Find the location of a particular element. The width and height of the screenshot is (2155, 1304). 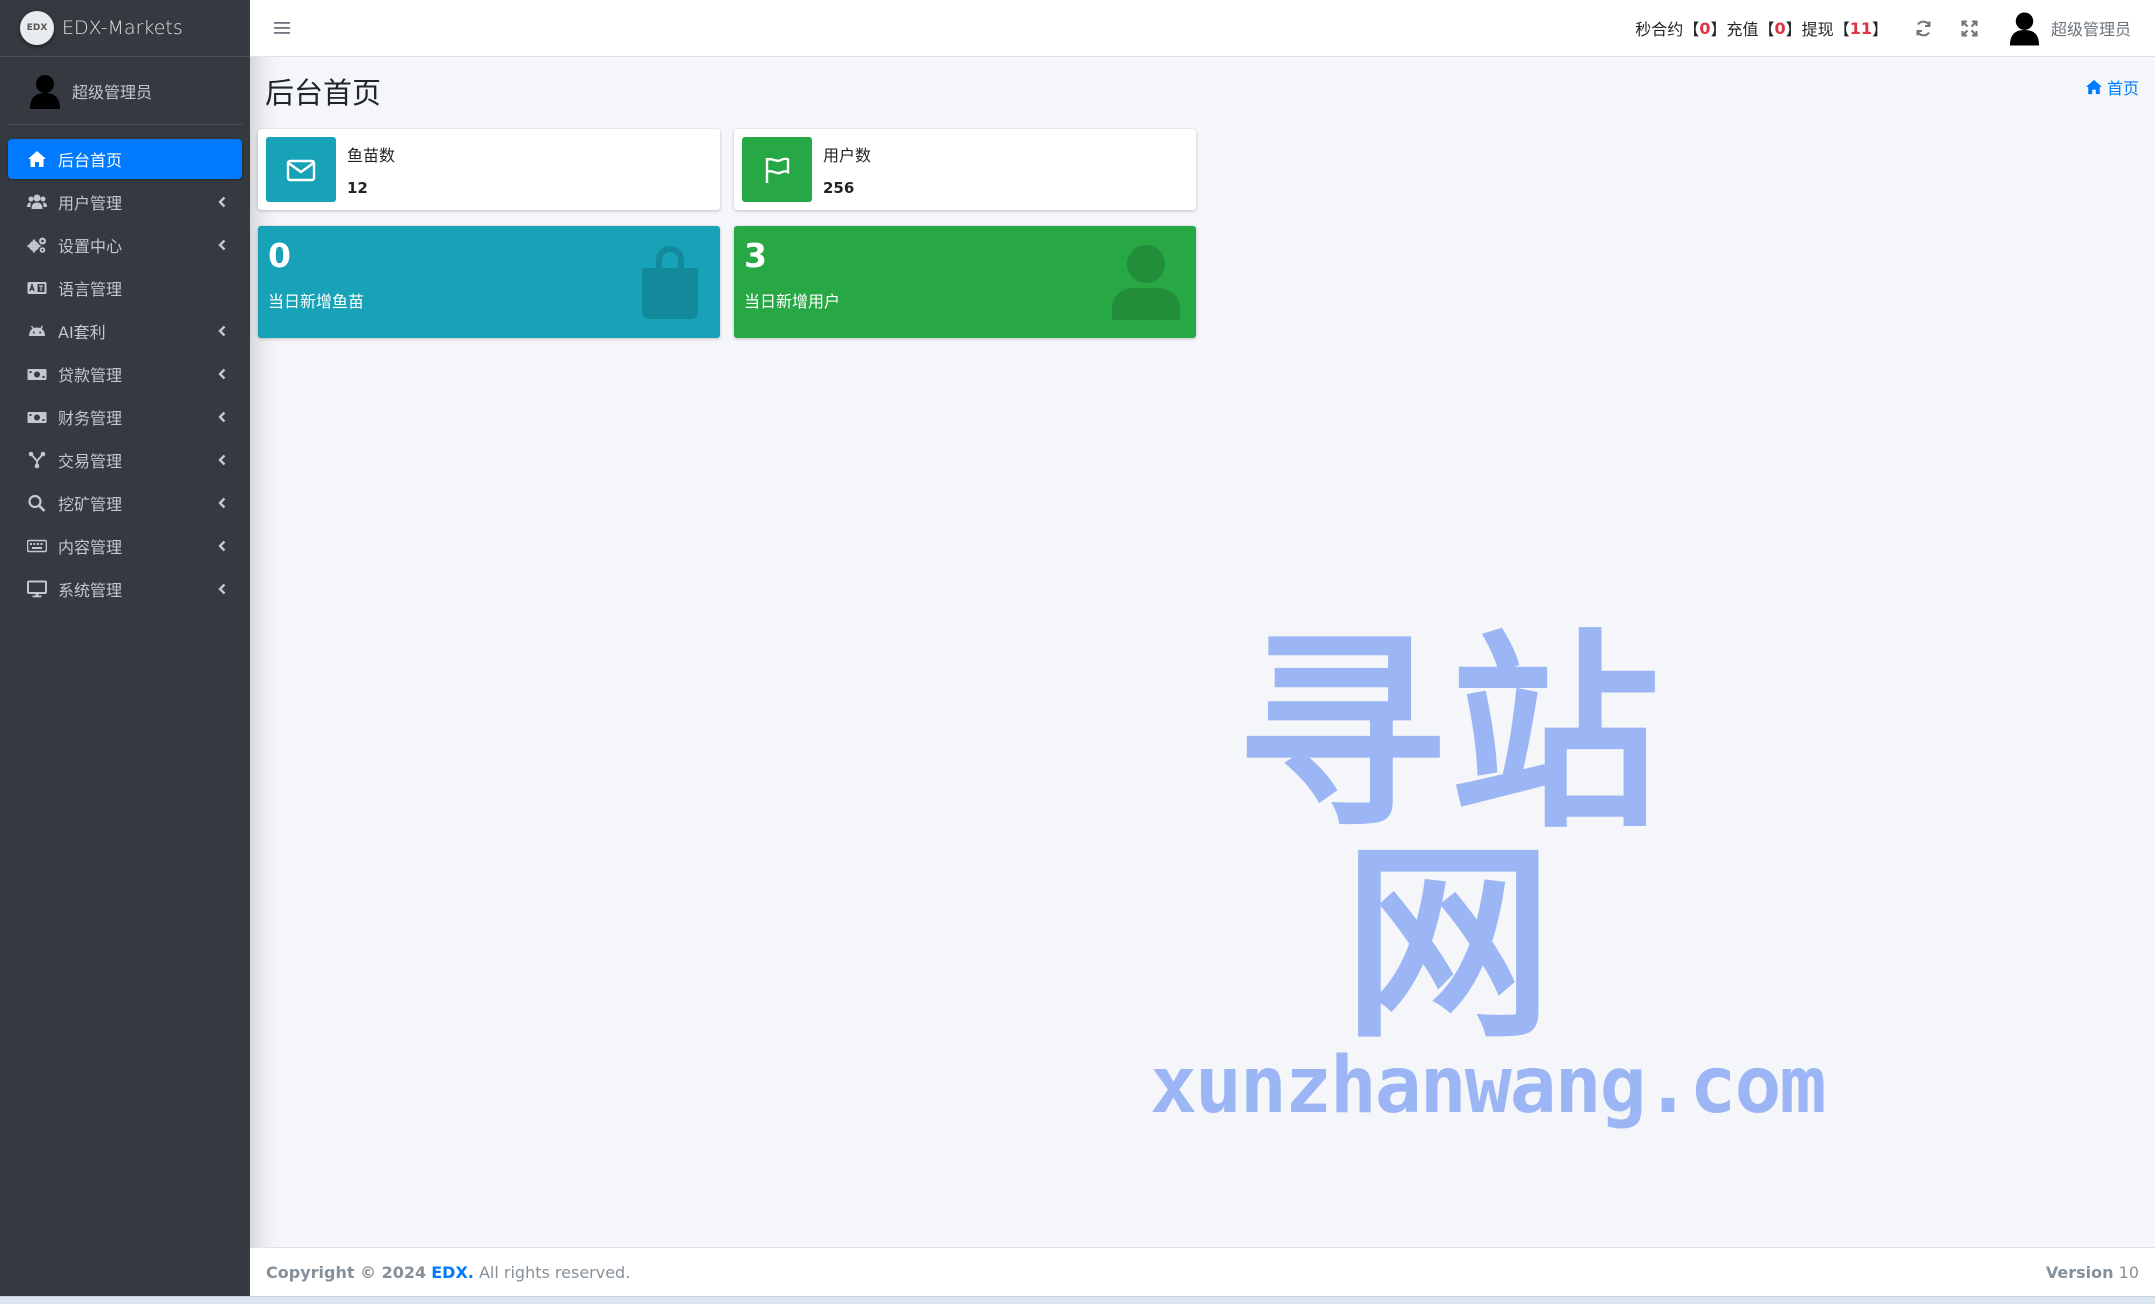

sidebar-item-finance: 财务管理 is located at coordinates (125, 417).